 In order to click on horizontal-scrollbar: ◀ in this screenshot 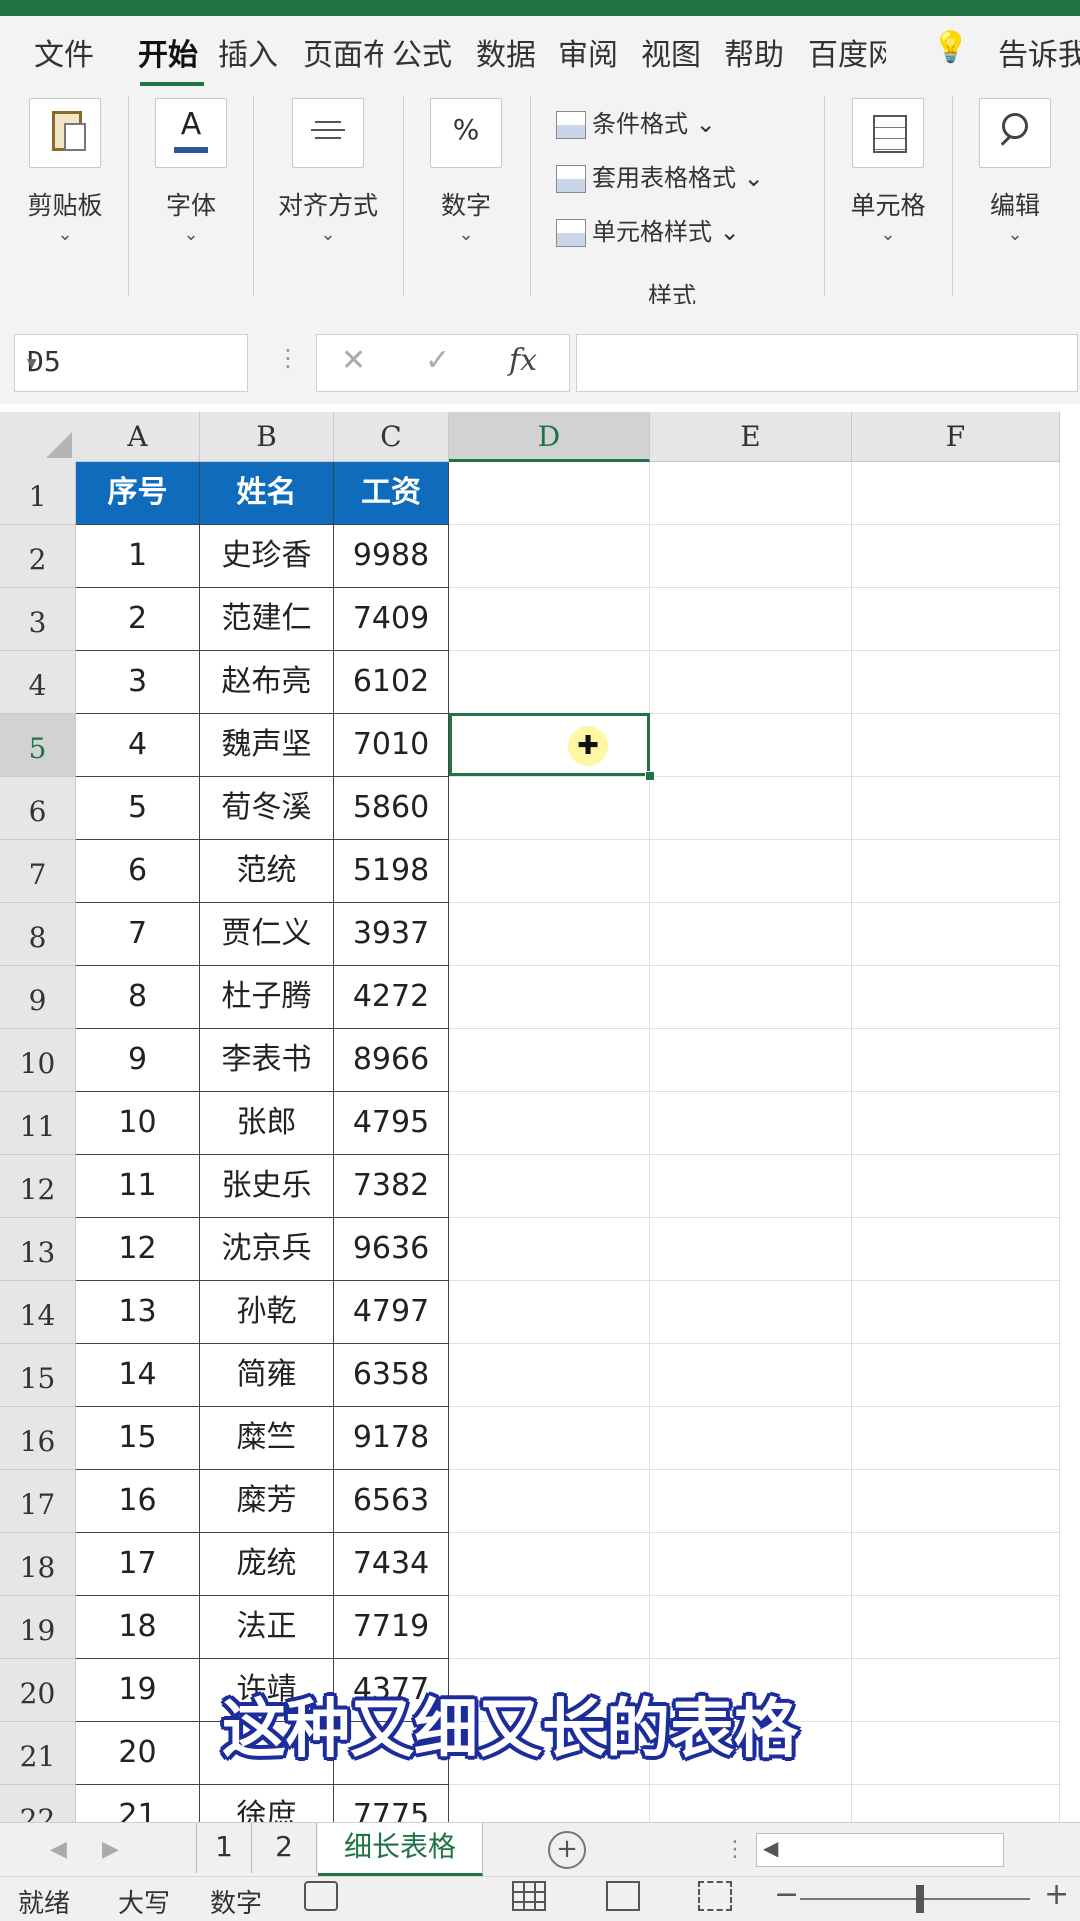, I will do `click(880, 1850)`.